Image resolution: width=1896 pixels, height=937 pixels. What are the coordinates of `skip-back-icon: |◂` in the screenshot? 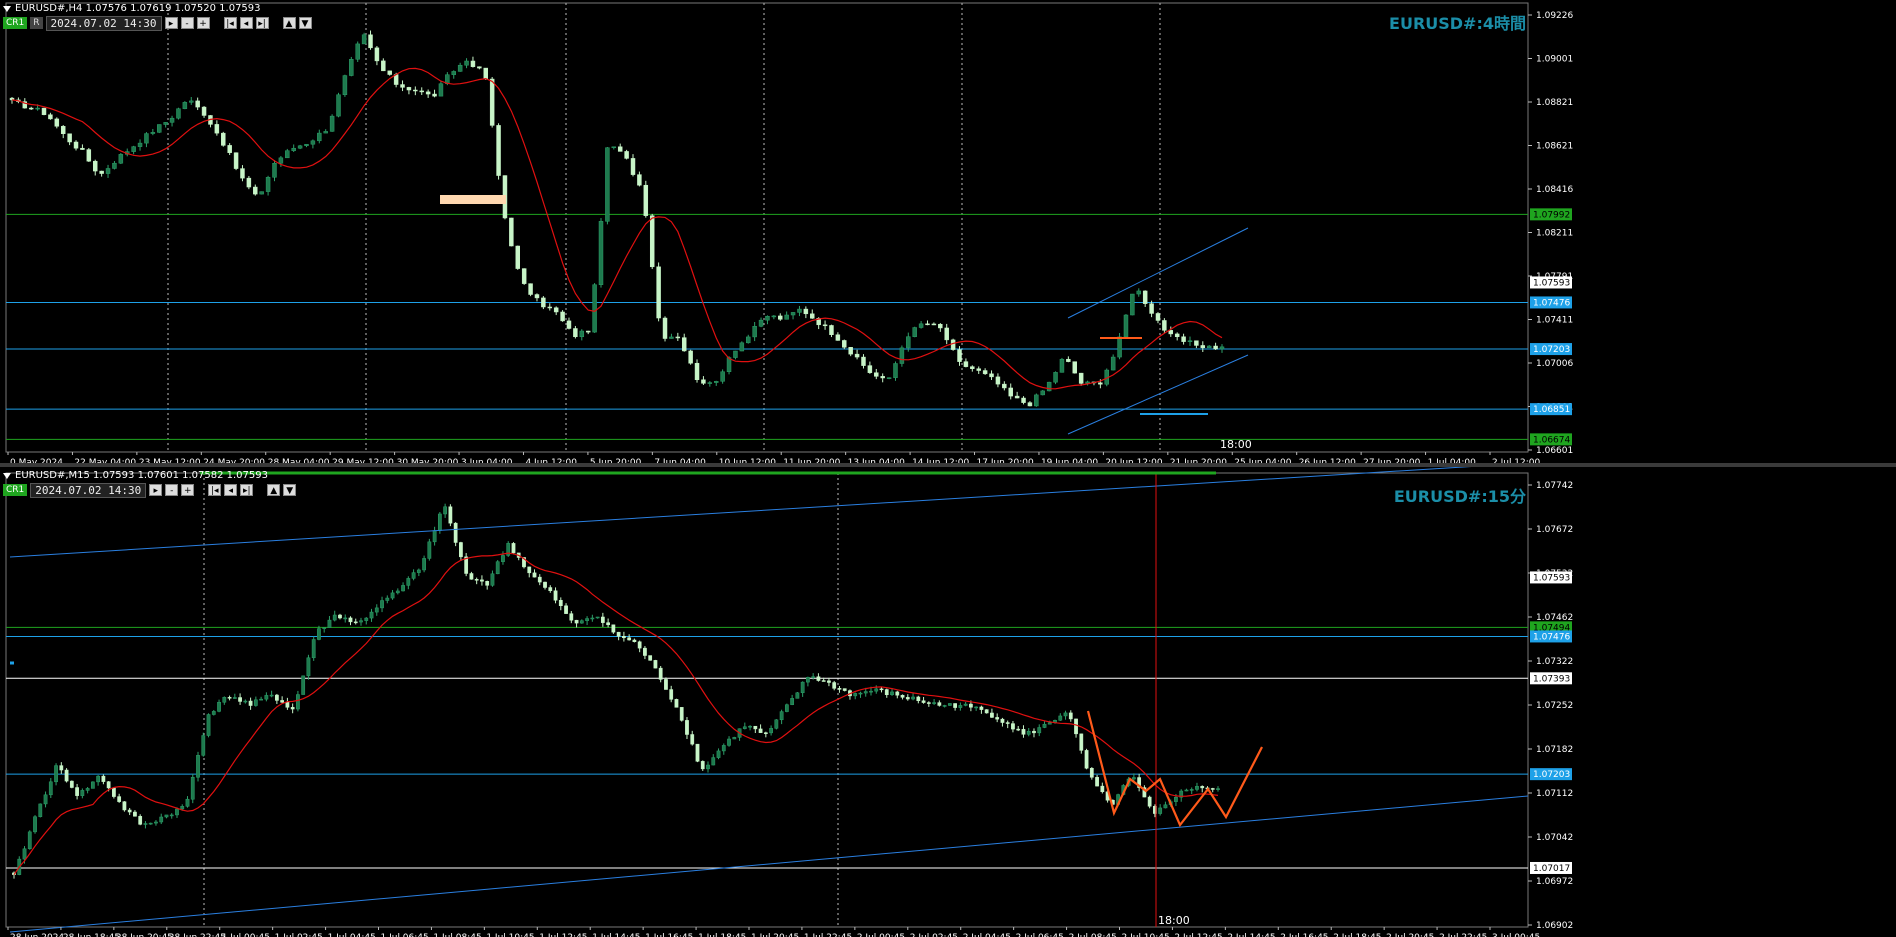 It's located at (215, 490).